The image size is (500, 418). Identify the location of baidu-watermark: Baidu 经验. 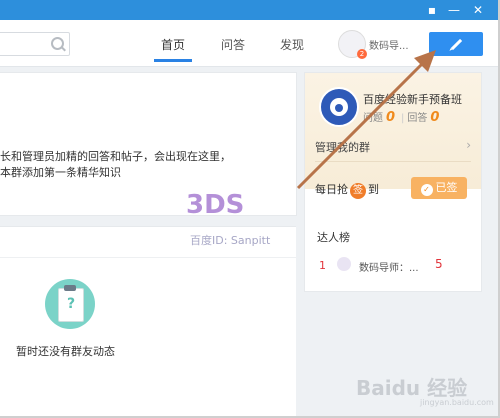
(412, 388).